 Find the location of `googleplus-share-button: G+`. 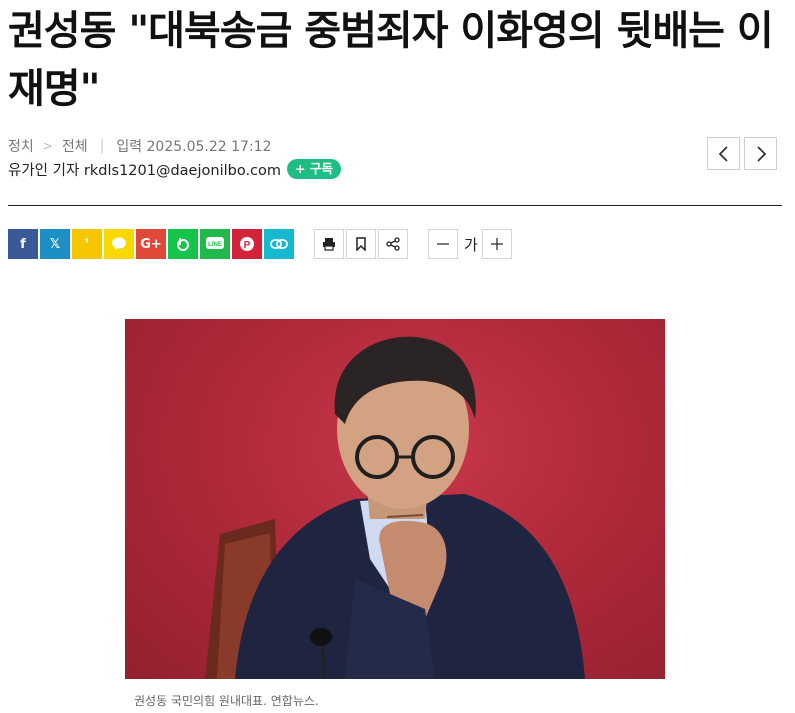

googleplus-share-button: G+ is located at coordinates (151, 244).